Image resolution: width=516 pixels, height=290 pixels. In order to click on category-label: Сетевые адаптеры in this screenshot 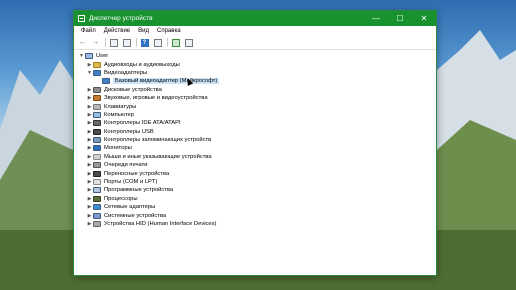, I will do `click(130, 207)`.